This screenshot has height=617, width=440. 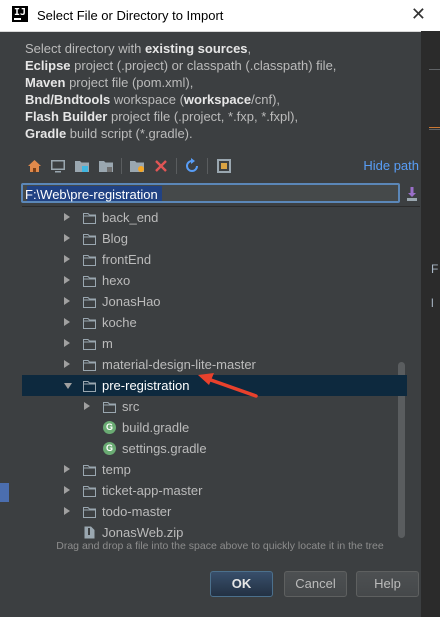 What do you see at coordinates (214, 301) in the screenshot?
I see `tree-row-jonashao: JonasHao` at bounding box center [214, 301].